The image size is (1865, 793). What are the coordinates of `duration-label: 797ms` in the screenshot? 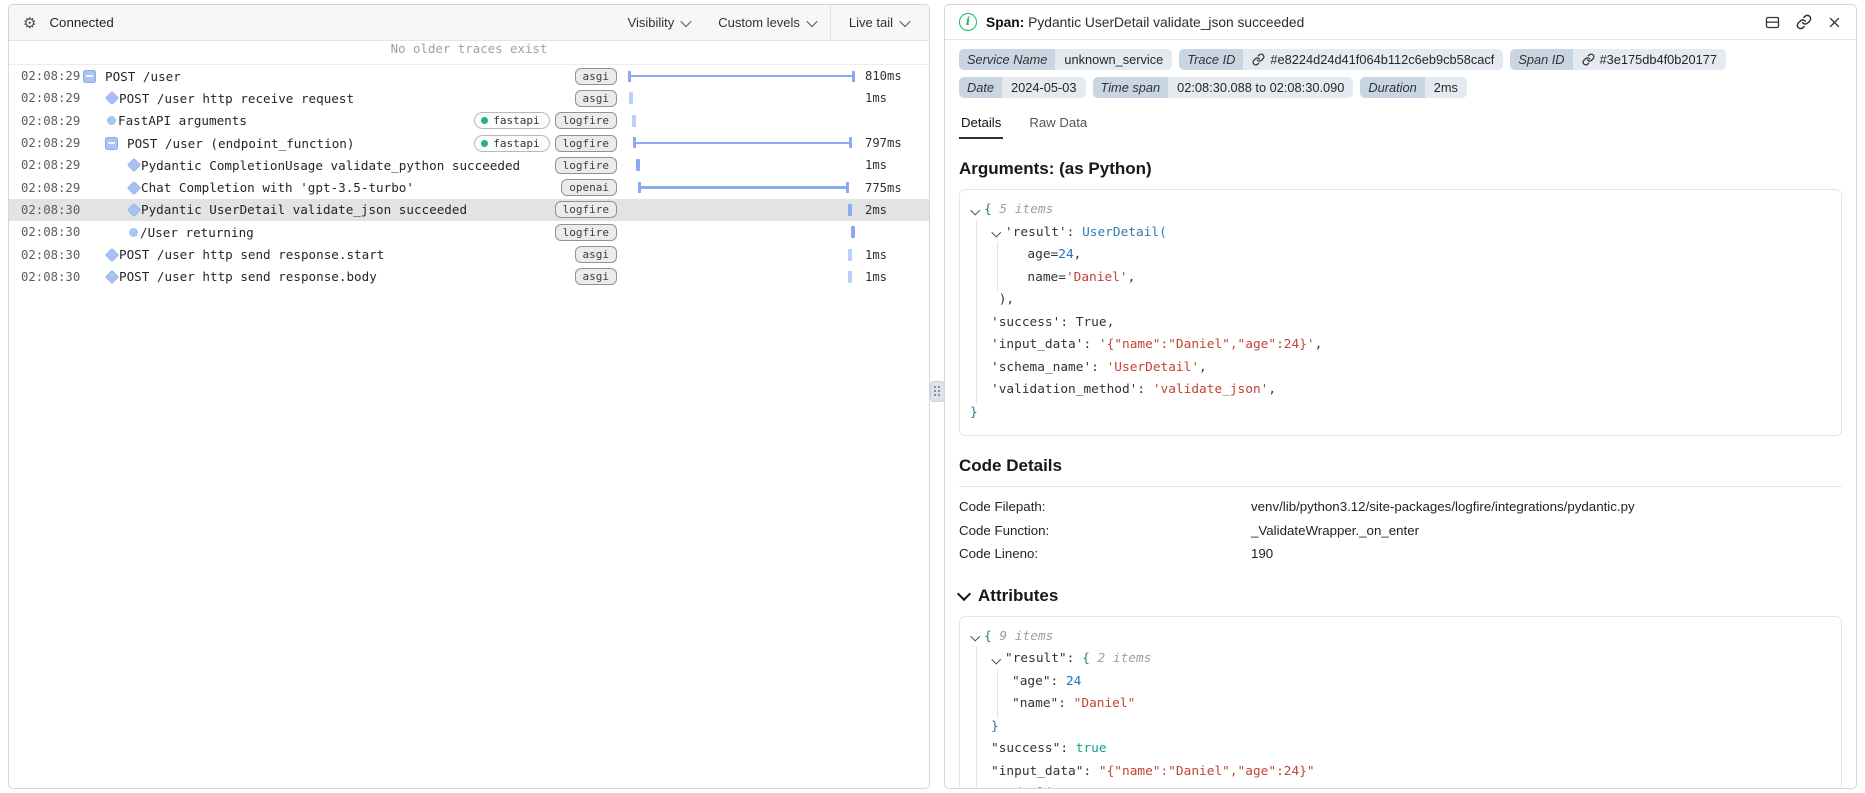 It's located at (883, 143).